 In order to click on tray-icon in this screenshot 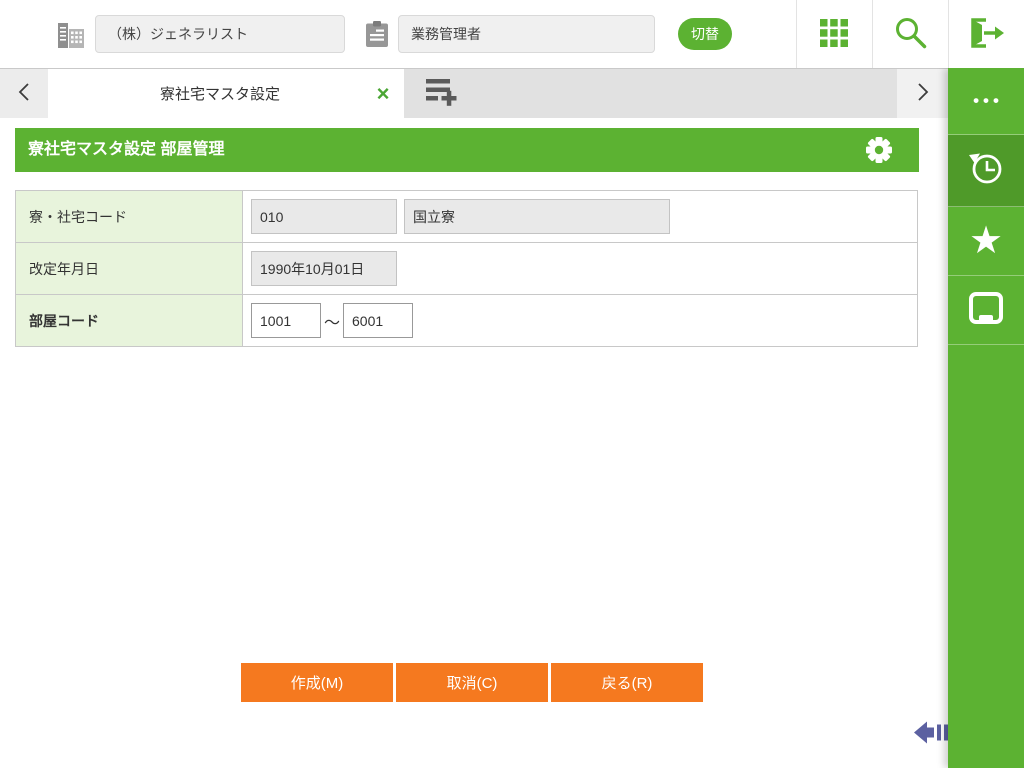, I will do `click(986, 310)`.